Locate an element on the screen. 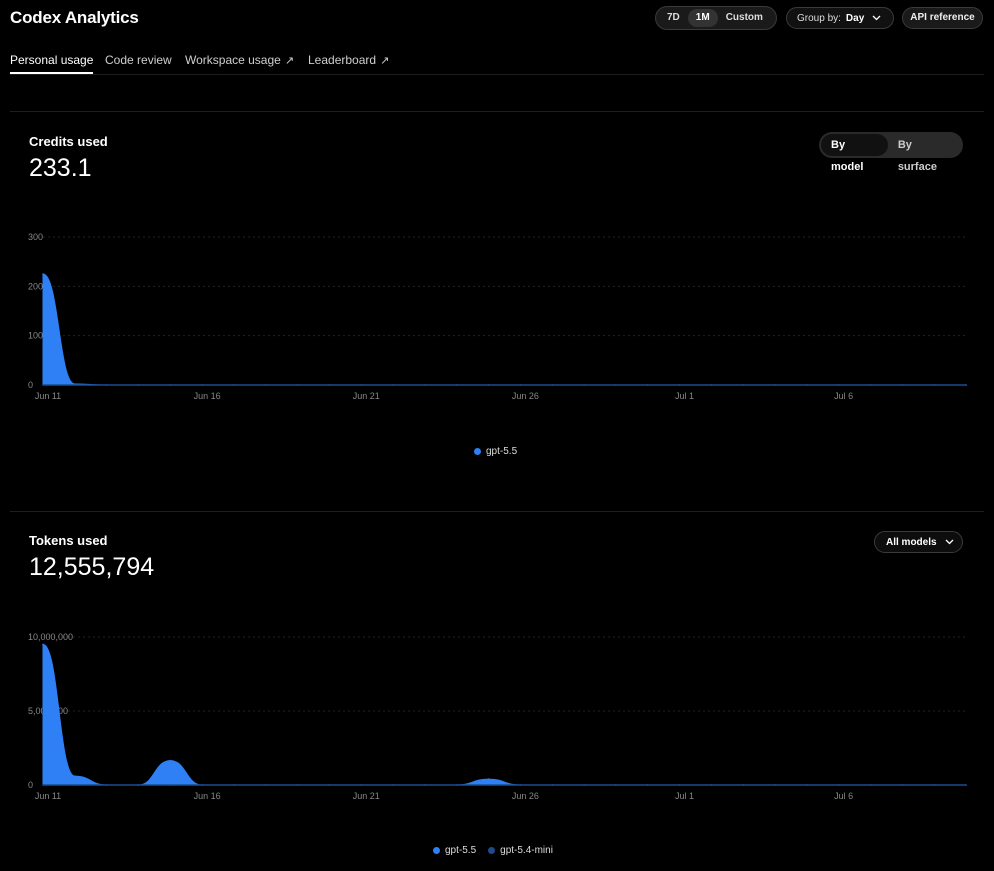 The height and width of the screenshot is (871, 994). tab-label: Leaderboard is located at coordinates (342, 60).